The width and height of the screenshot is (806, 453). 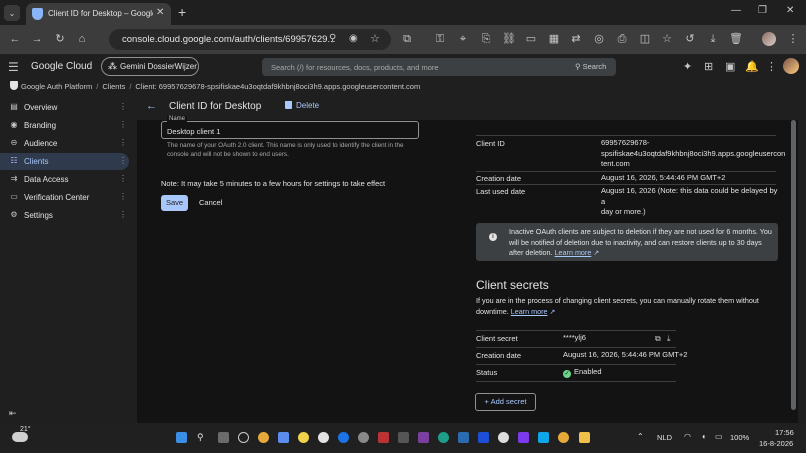 I want to click on more-icon: ⋮, so click(x=771, y=66).